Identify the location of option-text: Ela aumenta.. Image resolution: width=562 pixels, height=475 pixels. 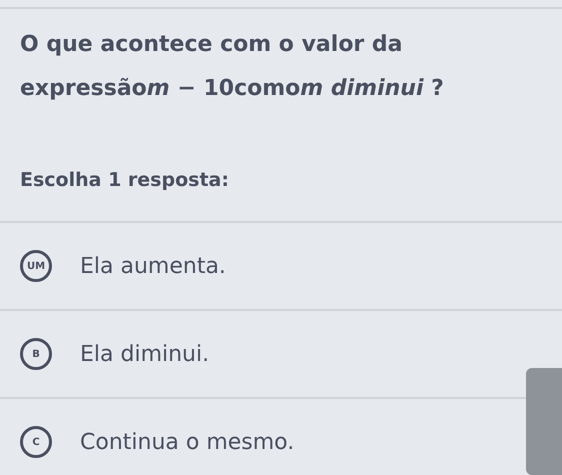
(153, 266).